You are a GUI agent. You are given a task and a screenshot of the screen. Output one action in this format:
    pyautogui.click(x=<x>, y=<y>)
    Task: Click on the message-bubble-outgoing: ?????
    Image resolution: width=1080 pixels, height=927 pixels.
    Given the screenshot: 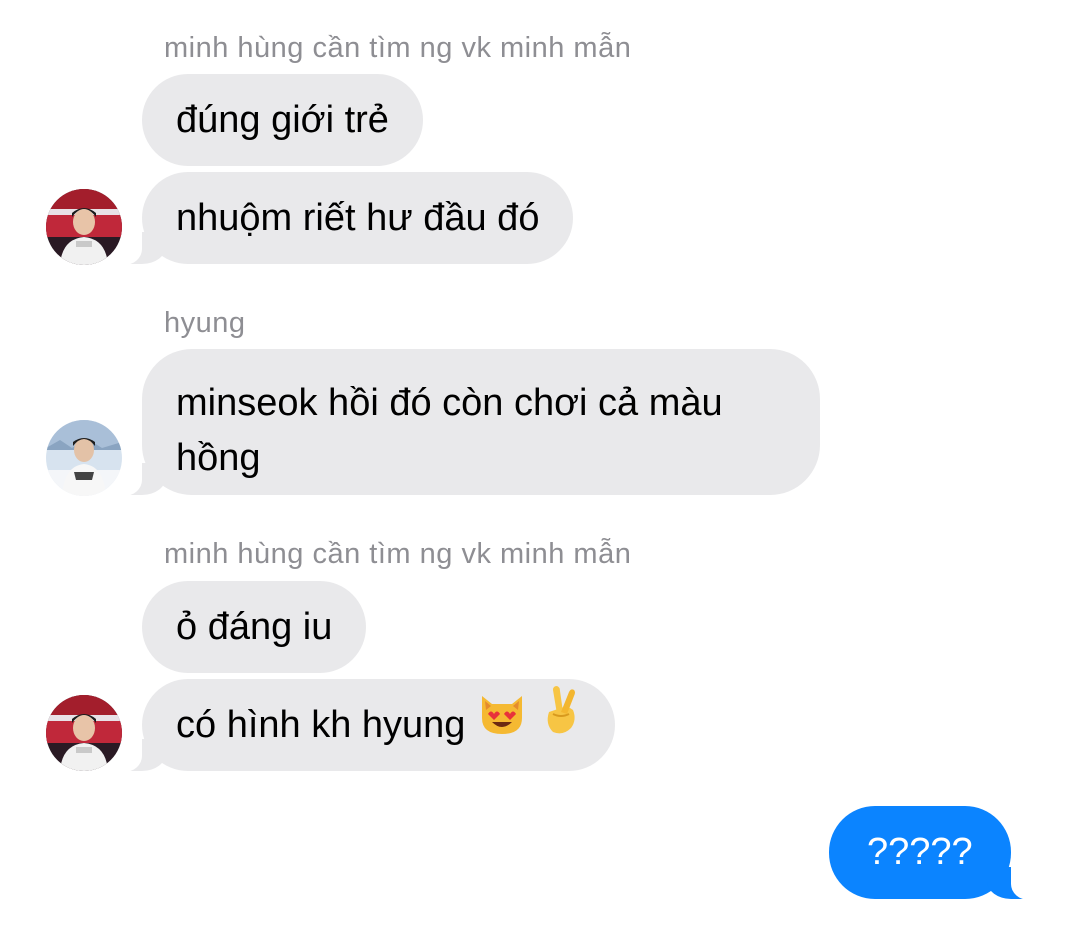 What is the action you would take?
    pyautogui.click(x=935, y=853)
    